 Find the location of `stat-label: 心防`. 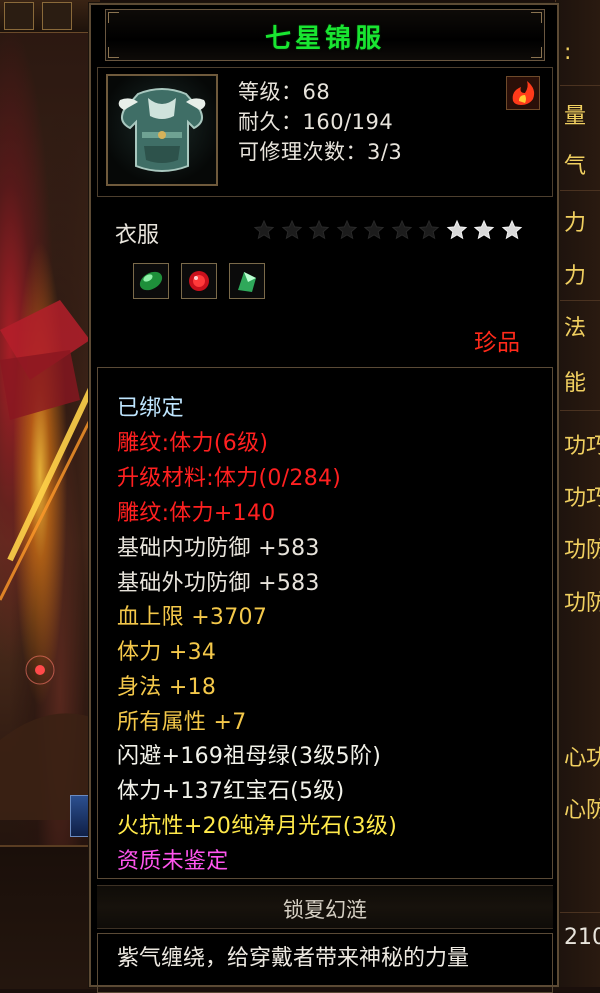

stat-label: 心防 is located at coordinates (582, 810).